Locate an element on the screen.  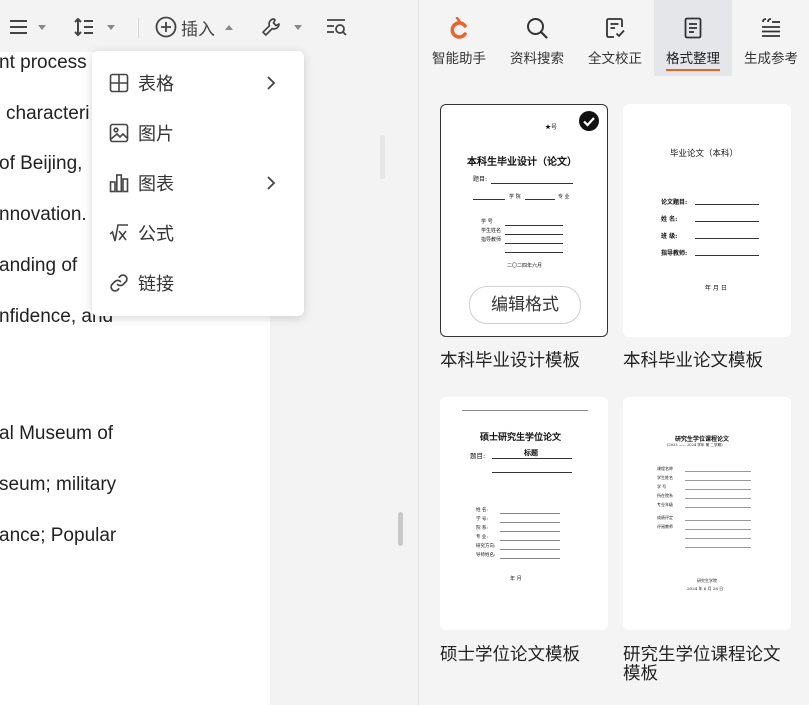
bullet-list-icon is located at coordinates (18, 27).